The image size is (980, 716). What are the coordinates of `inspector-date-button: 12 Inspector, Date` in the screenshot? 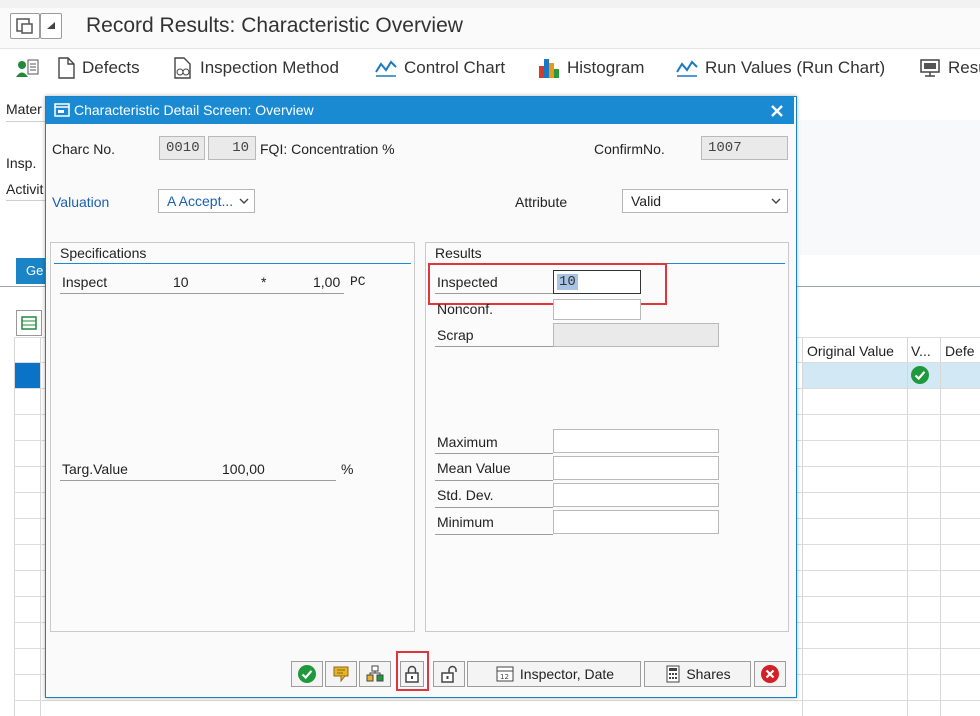 It's located at (554, 674).